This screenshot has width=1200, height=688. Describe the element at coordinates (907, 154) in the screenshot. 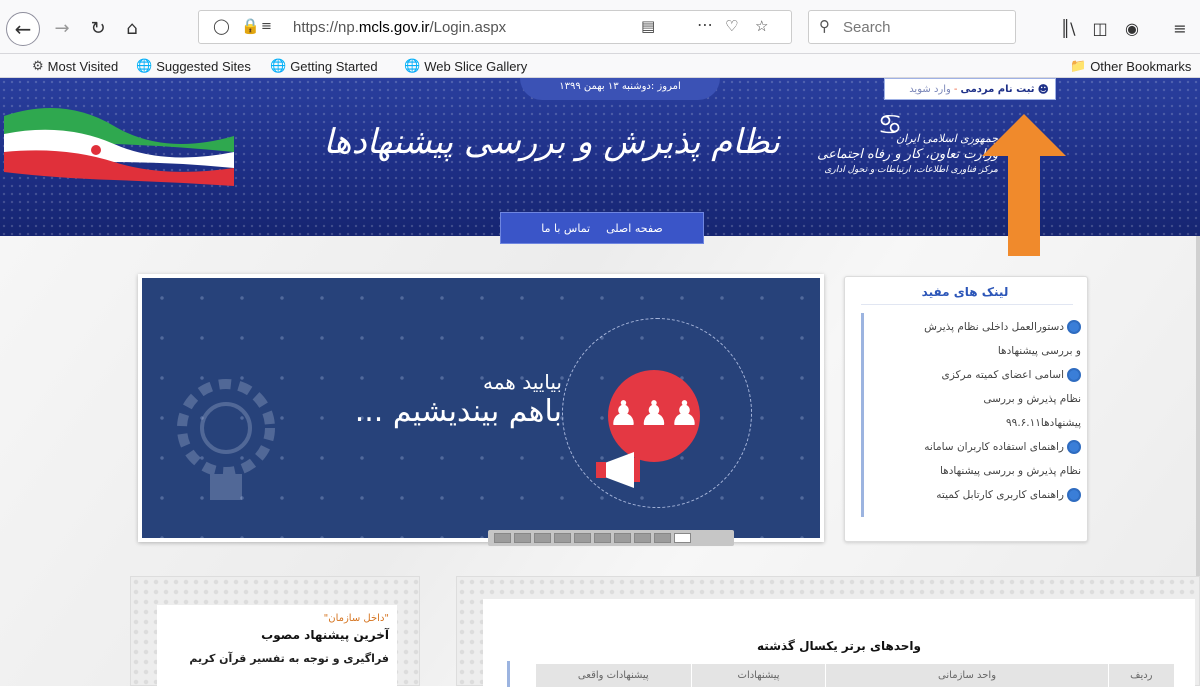

I see `ministry-line-2: وزارت تعاون، کار و رفاه اجتماعی` at that location.